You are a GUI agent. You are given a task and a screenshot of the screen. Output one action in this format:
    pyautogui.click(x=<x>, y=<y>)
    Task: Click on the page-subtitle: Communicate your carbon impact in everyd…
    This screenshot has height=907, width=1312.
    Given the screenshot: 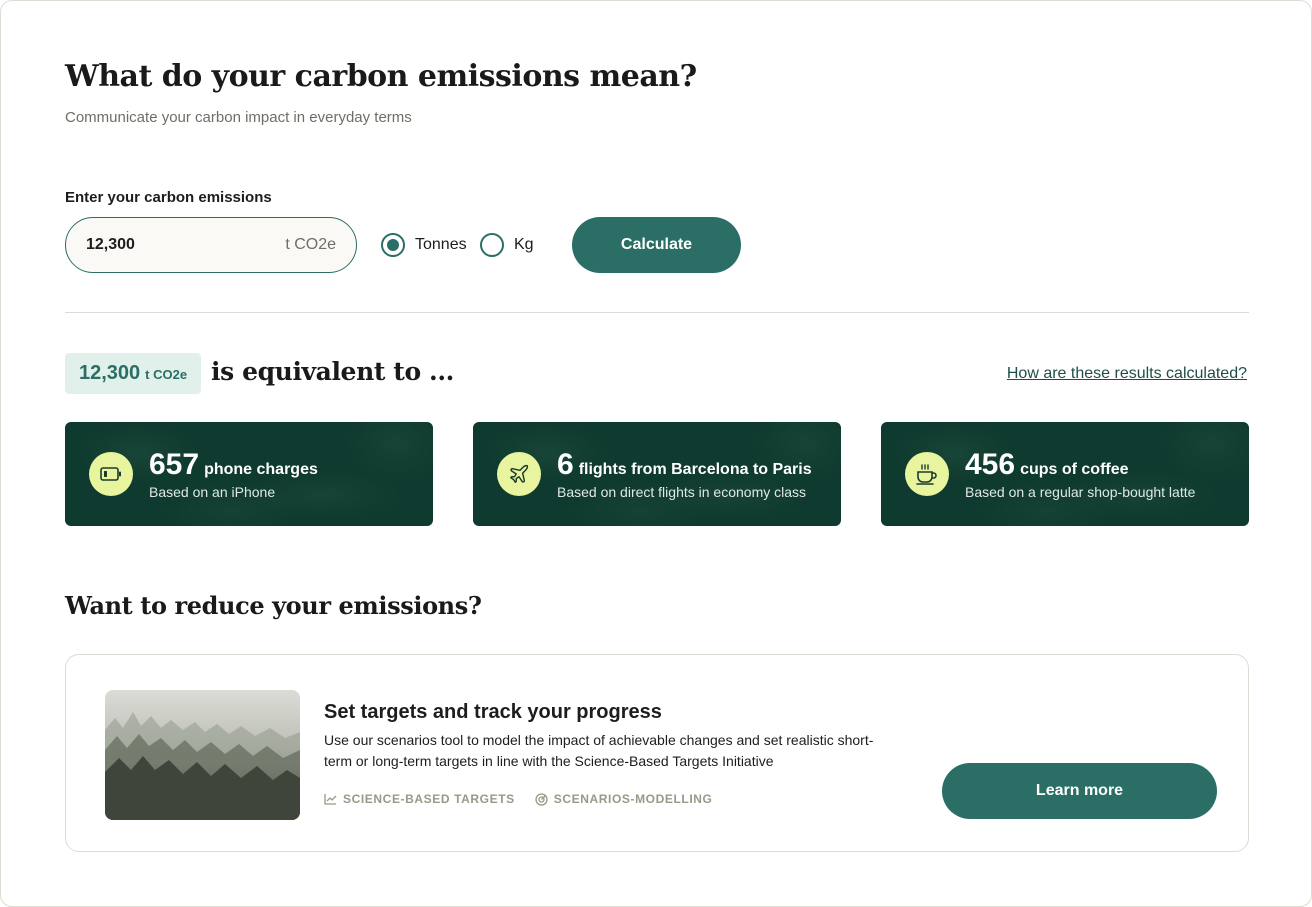 What is the action you would take?
    pyautogui.click(x=238, y=117)
    